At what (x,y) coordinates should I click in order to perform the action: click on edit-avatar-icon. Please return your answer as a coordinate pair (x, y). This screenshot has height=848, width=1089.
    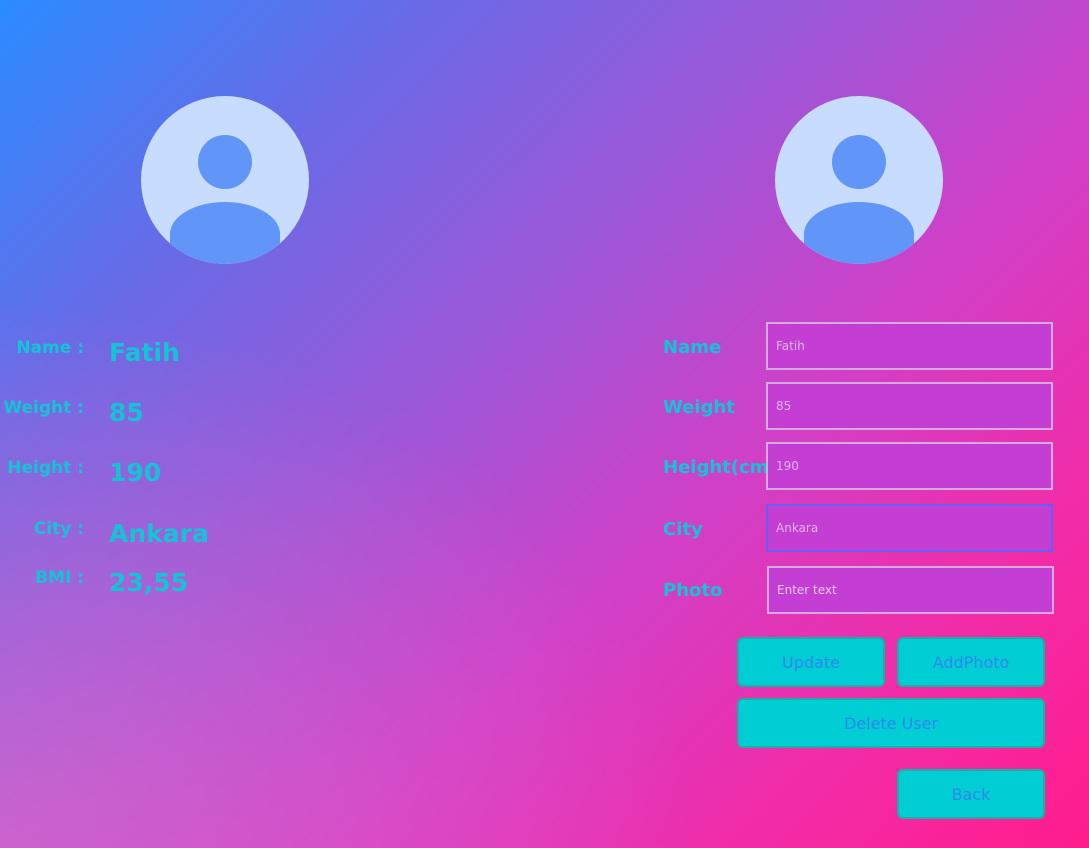
    Looking at the image, I should click on (859, 180).